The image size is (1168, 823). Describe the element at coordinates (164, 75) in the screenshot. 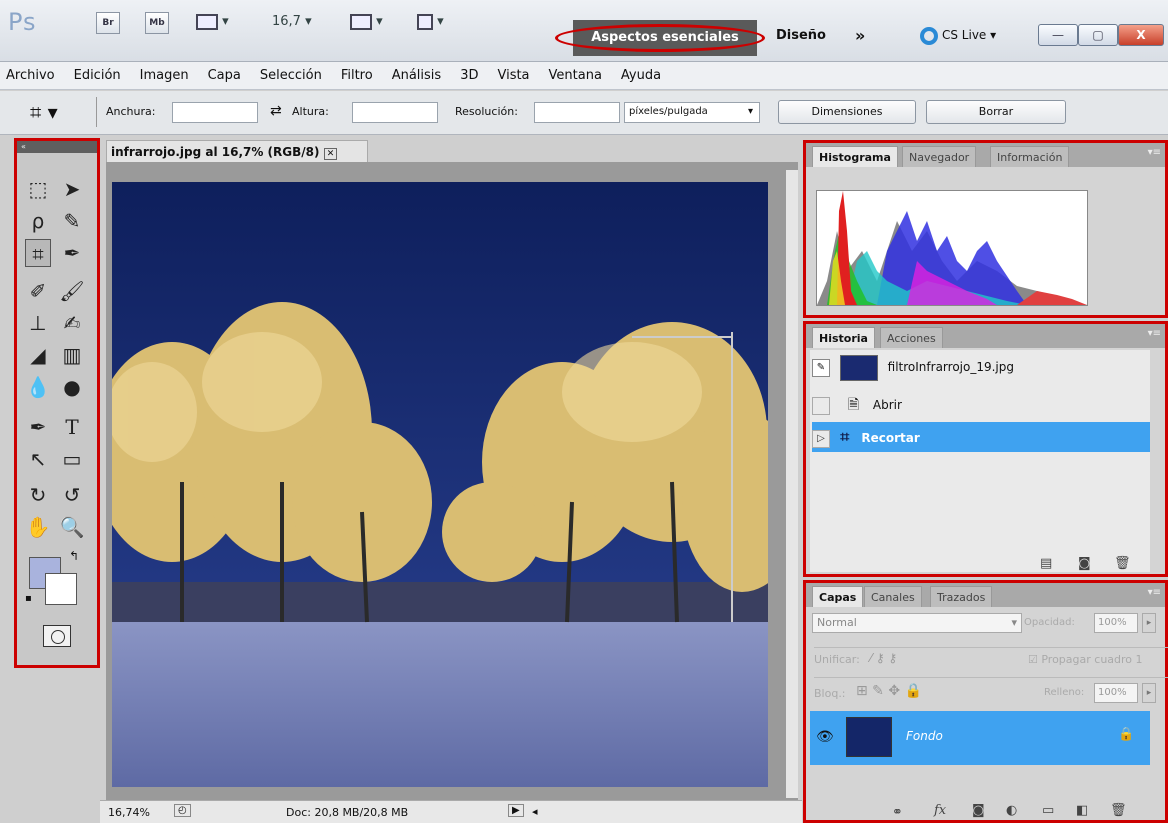

I see `menu-imagen: Imagen` at that location.